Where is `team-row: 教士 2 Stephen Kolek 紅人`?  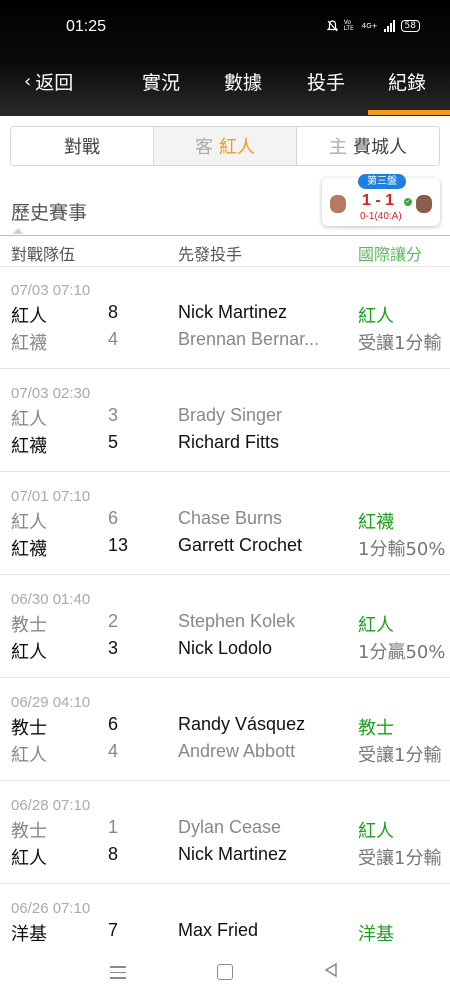 team-row: 教士 2 Stephen Kolek 紅人 is located at coordinates (225, 624).